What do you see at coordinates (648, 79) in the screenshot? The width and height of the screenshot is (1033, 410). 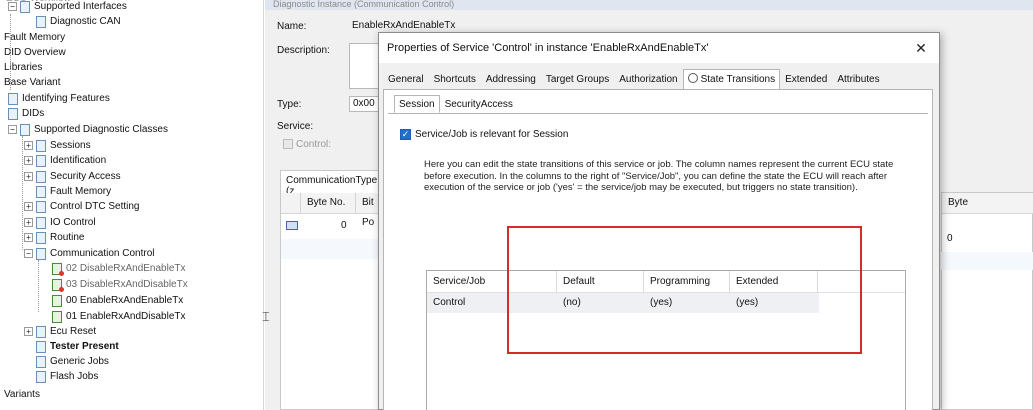 I see `tab-authorization: Authorization` at bounding box center [648, 79].